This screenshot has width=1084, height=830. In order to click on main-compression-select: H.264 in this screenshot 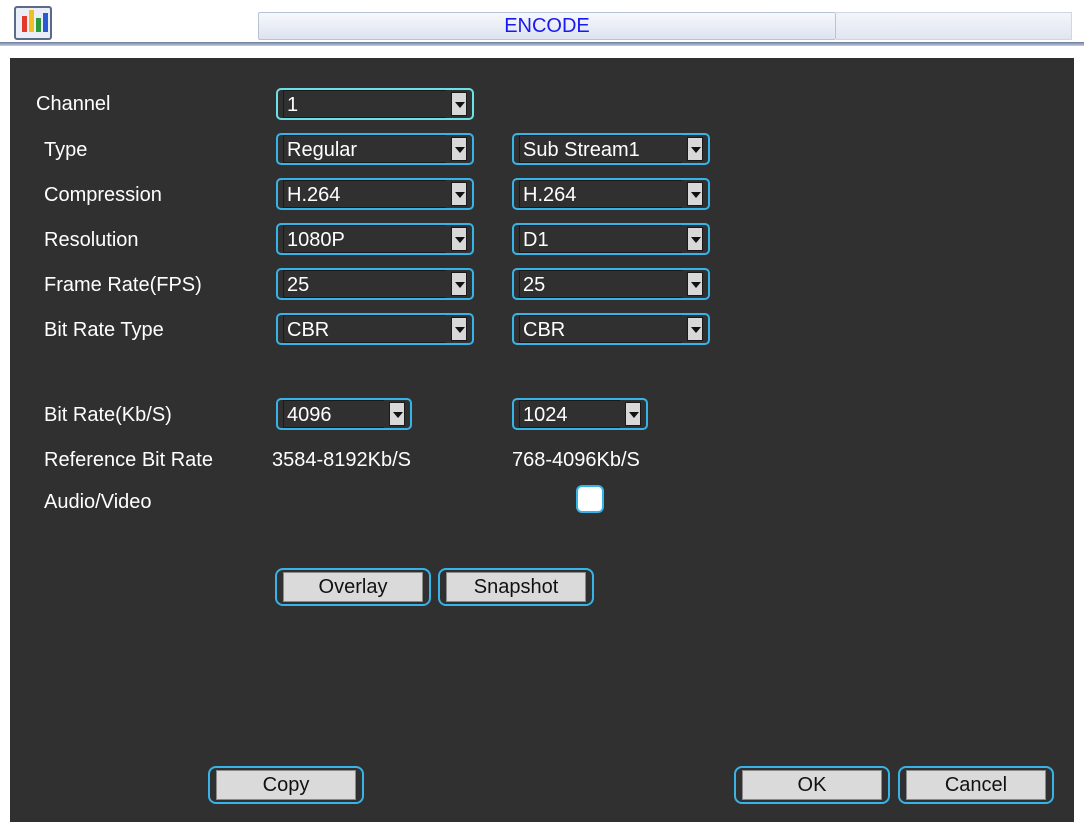, I will do `click(375, 194)`.